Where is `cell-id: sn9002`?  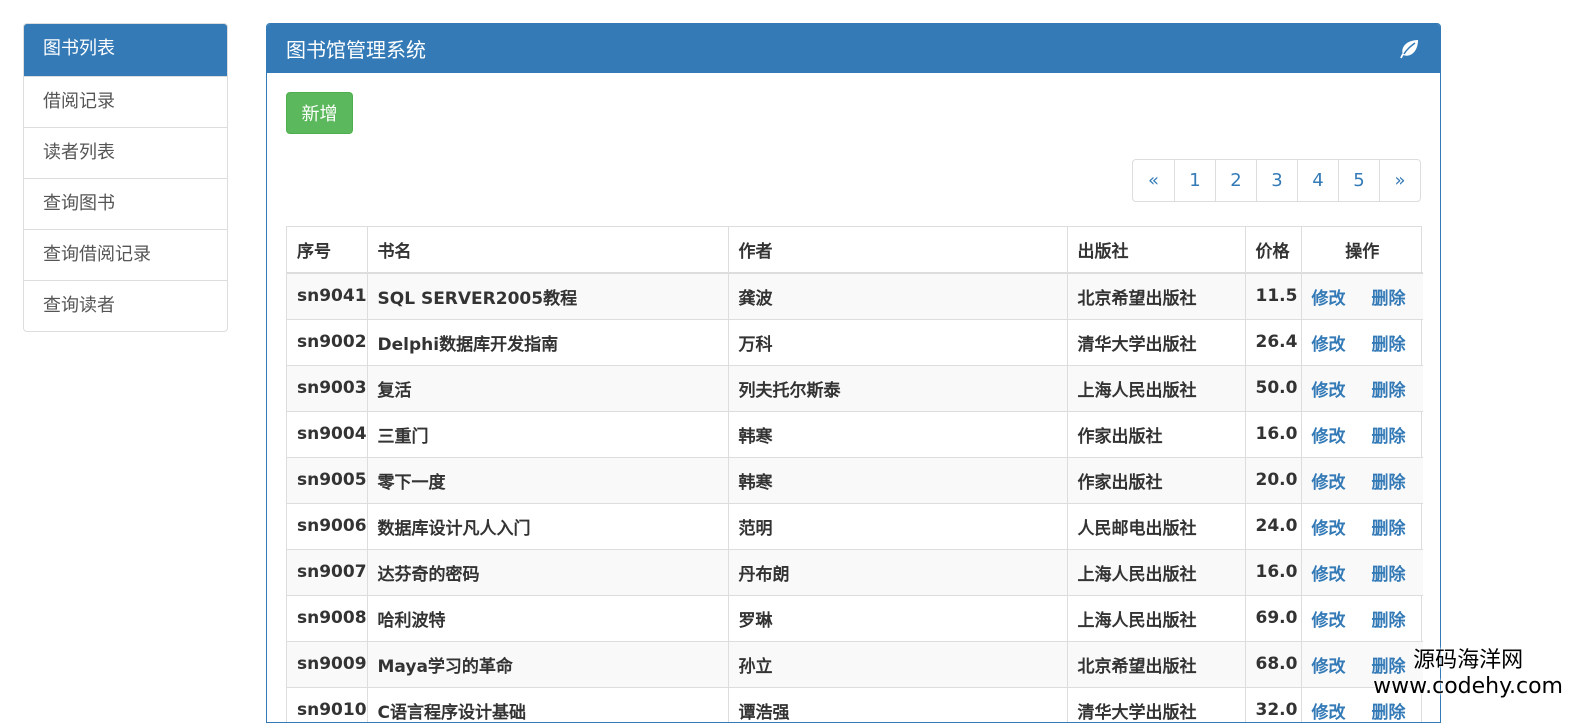 cell-id: sn9002 is located at coordinates (327, 341).